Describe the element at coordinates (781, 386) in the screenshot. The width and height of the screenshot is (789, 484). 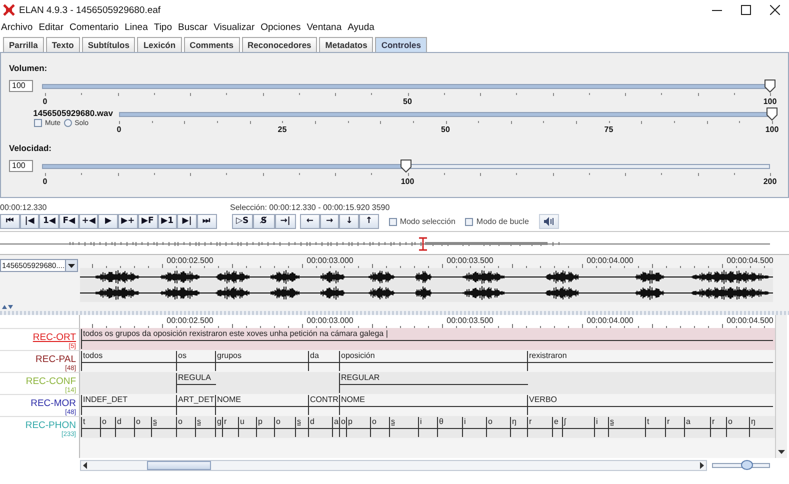
I see `vertical-scrollbar` at that location.